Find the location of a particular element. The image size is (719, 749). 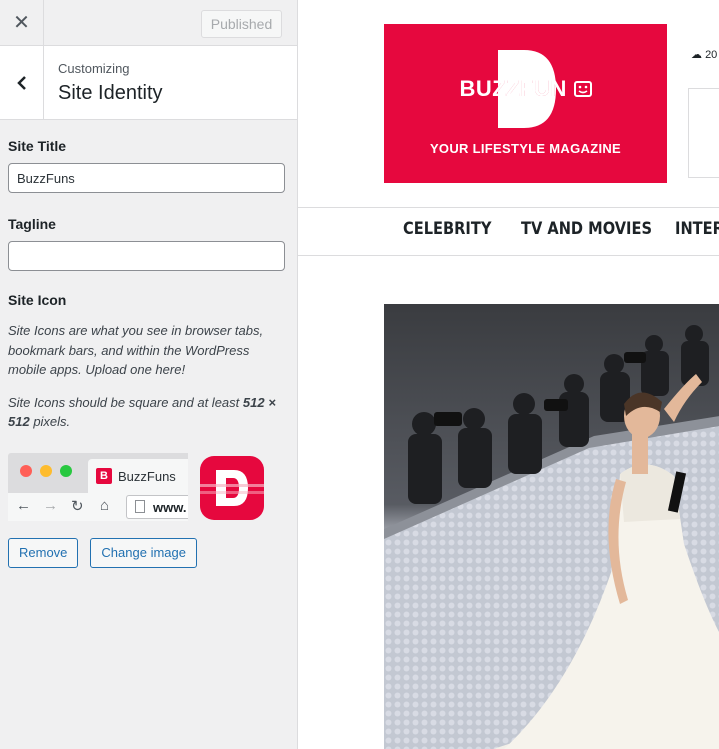

remove-button: Remove is located at coordinates (43, 552).